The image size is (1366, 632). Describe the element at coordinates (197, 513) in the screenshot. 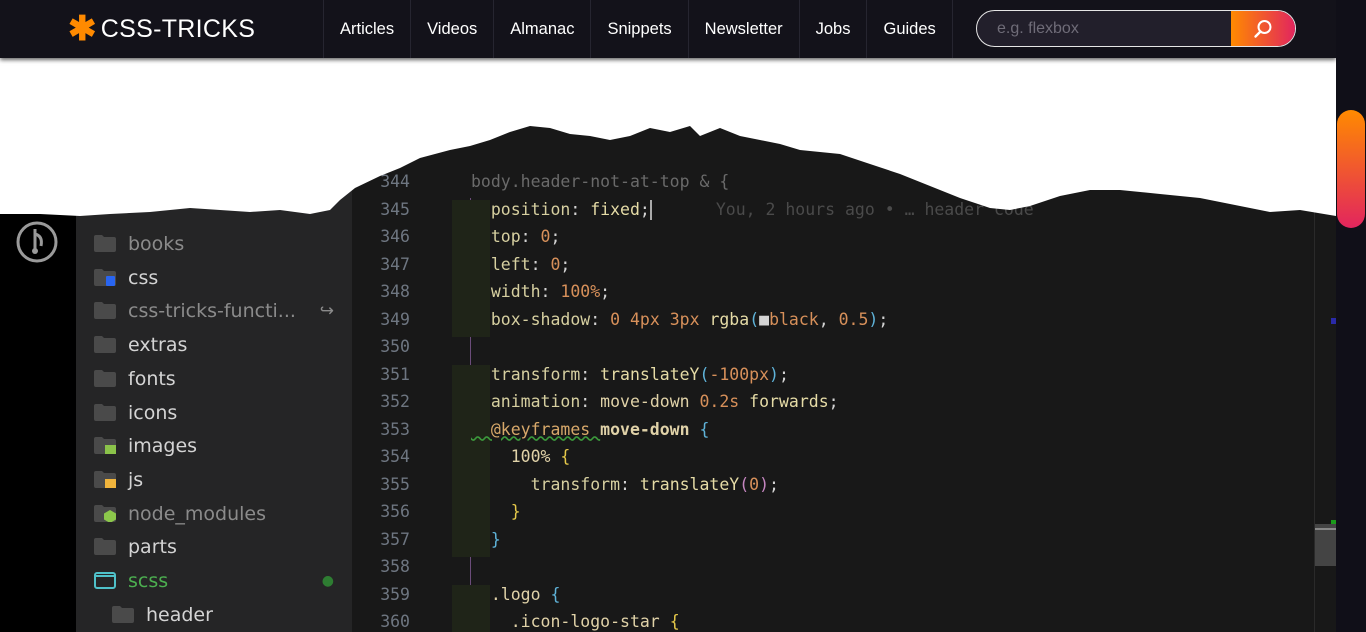

I see `folder-label: node_modules` at that location.